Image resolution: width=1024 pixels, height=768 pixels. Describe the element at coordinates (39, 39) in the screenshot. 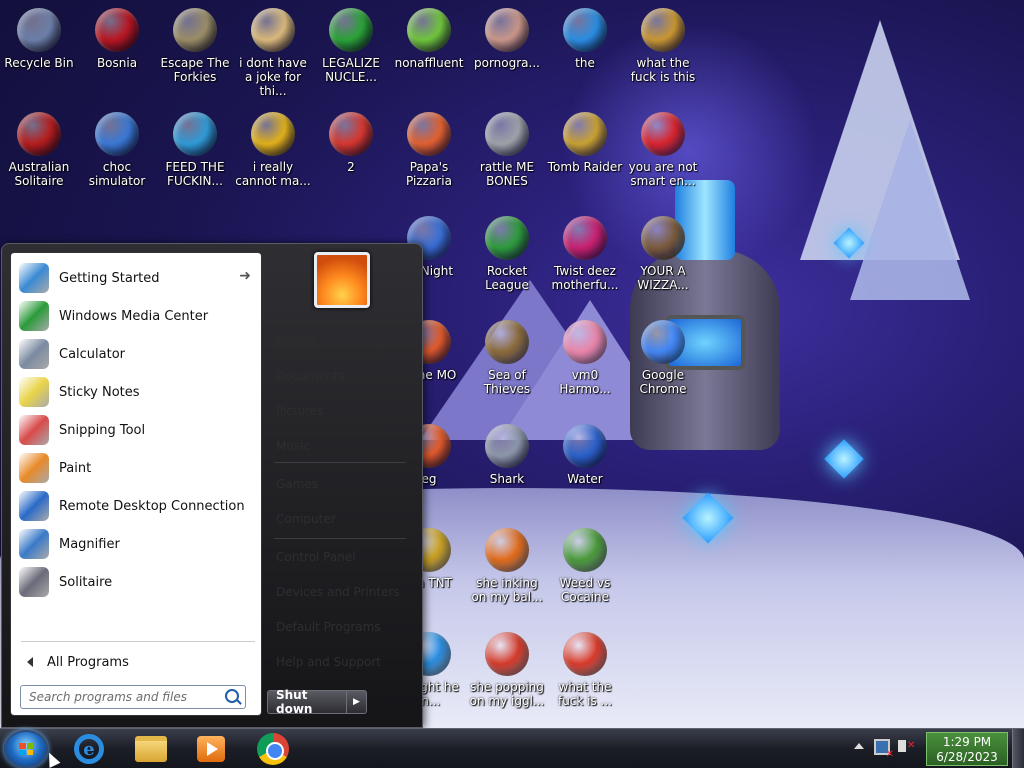

I see `desktop-icon: Recycle Bin` at that location.